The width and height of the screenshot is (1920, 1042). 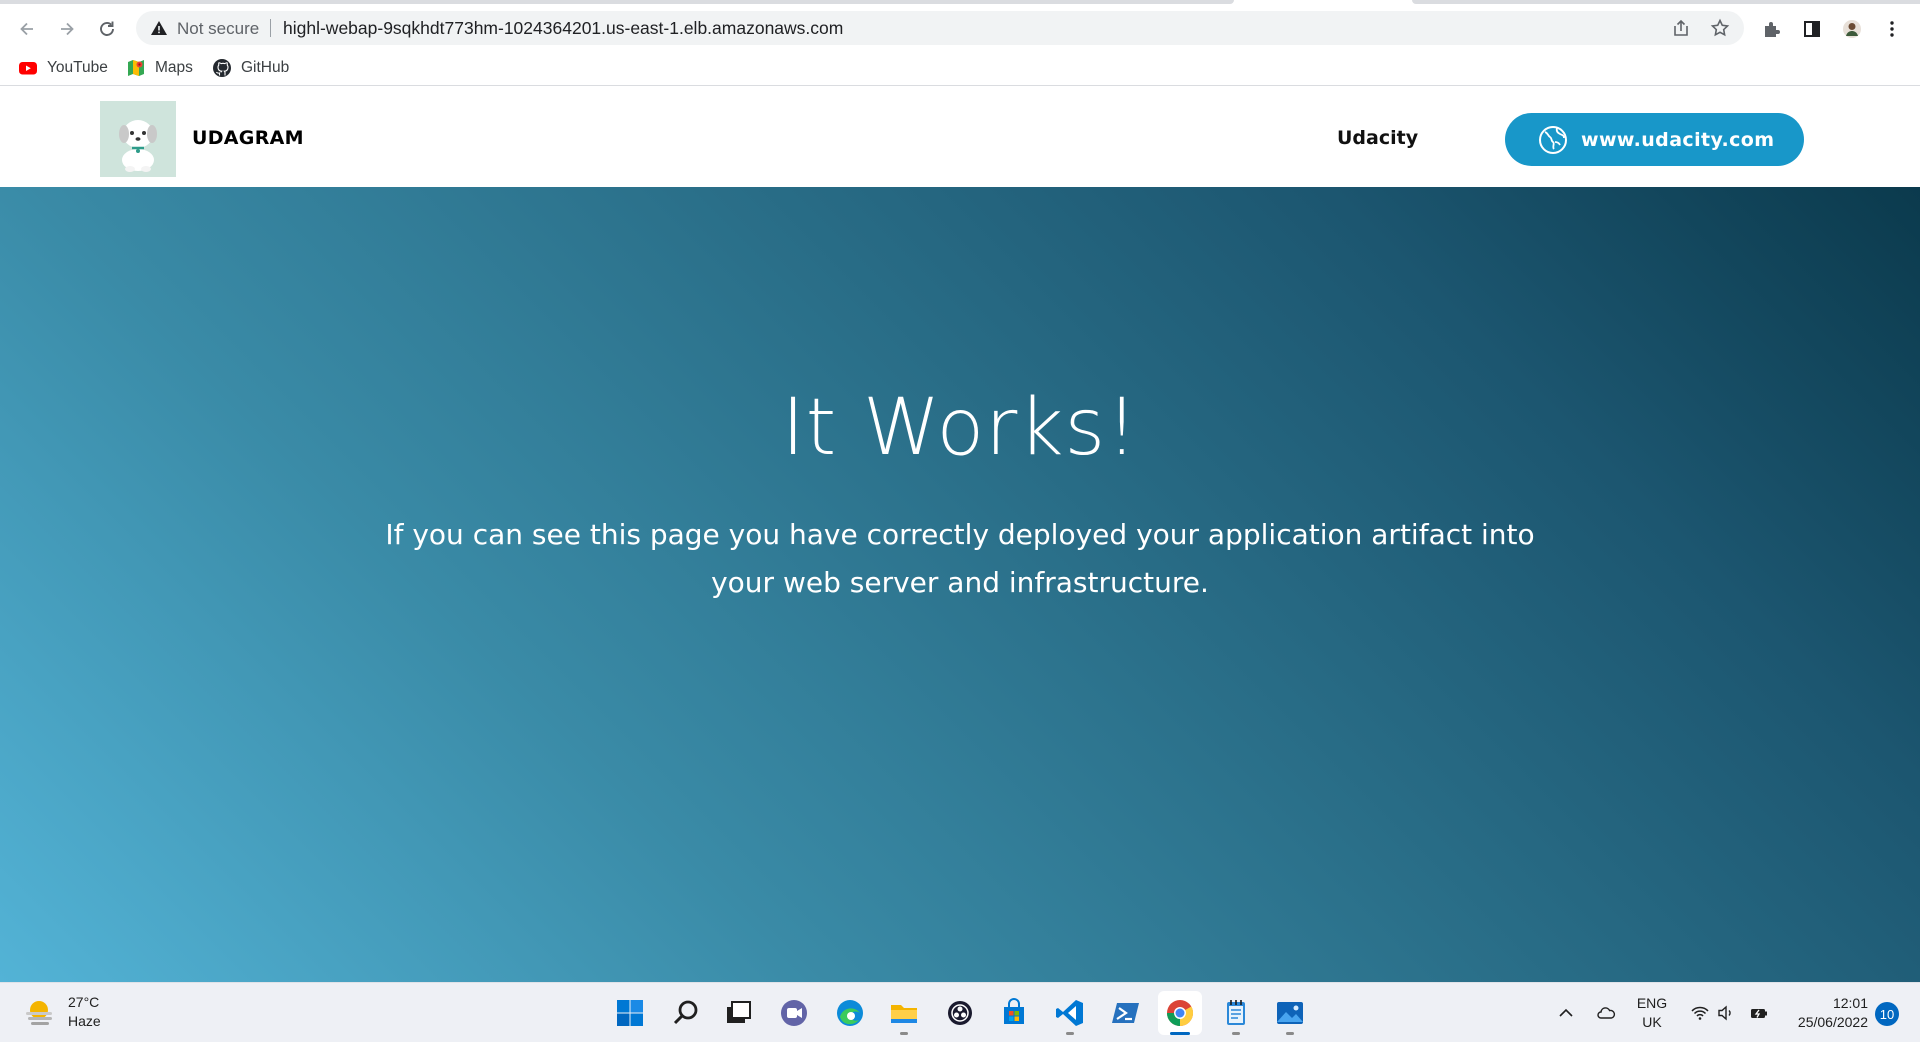 I want to click on arrow-left-icon, so click(x=26, y=29).